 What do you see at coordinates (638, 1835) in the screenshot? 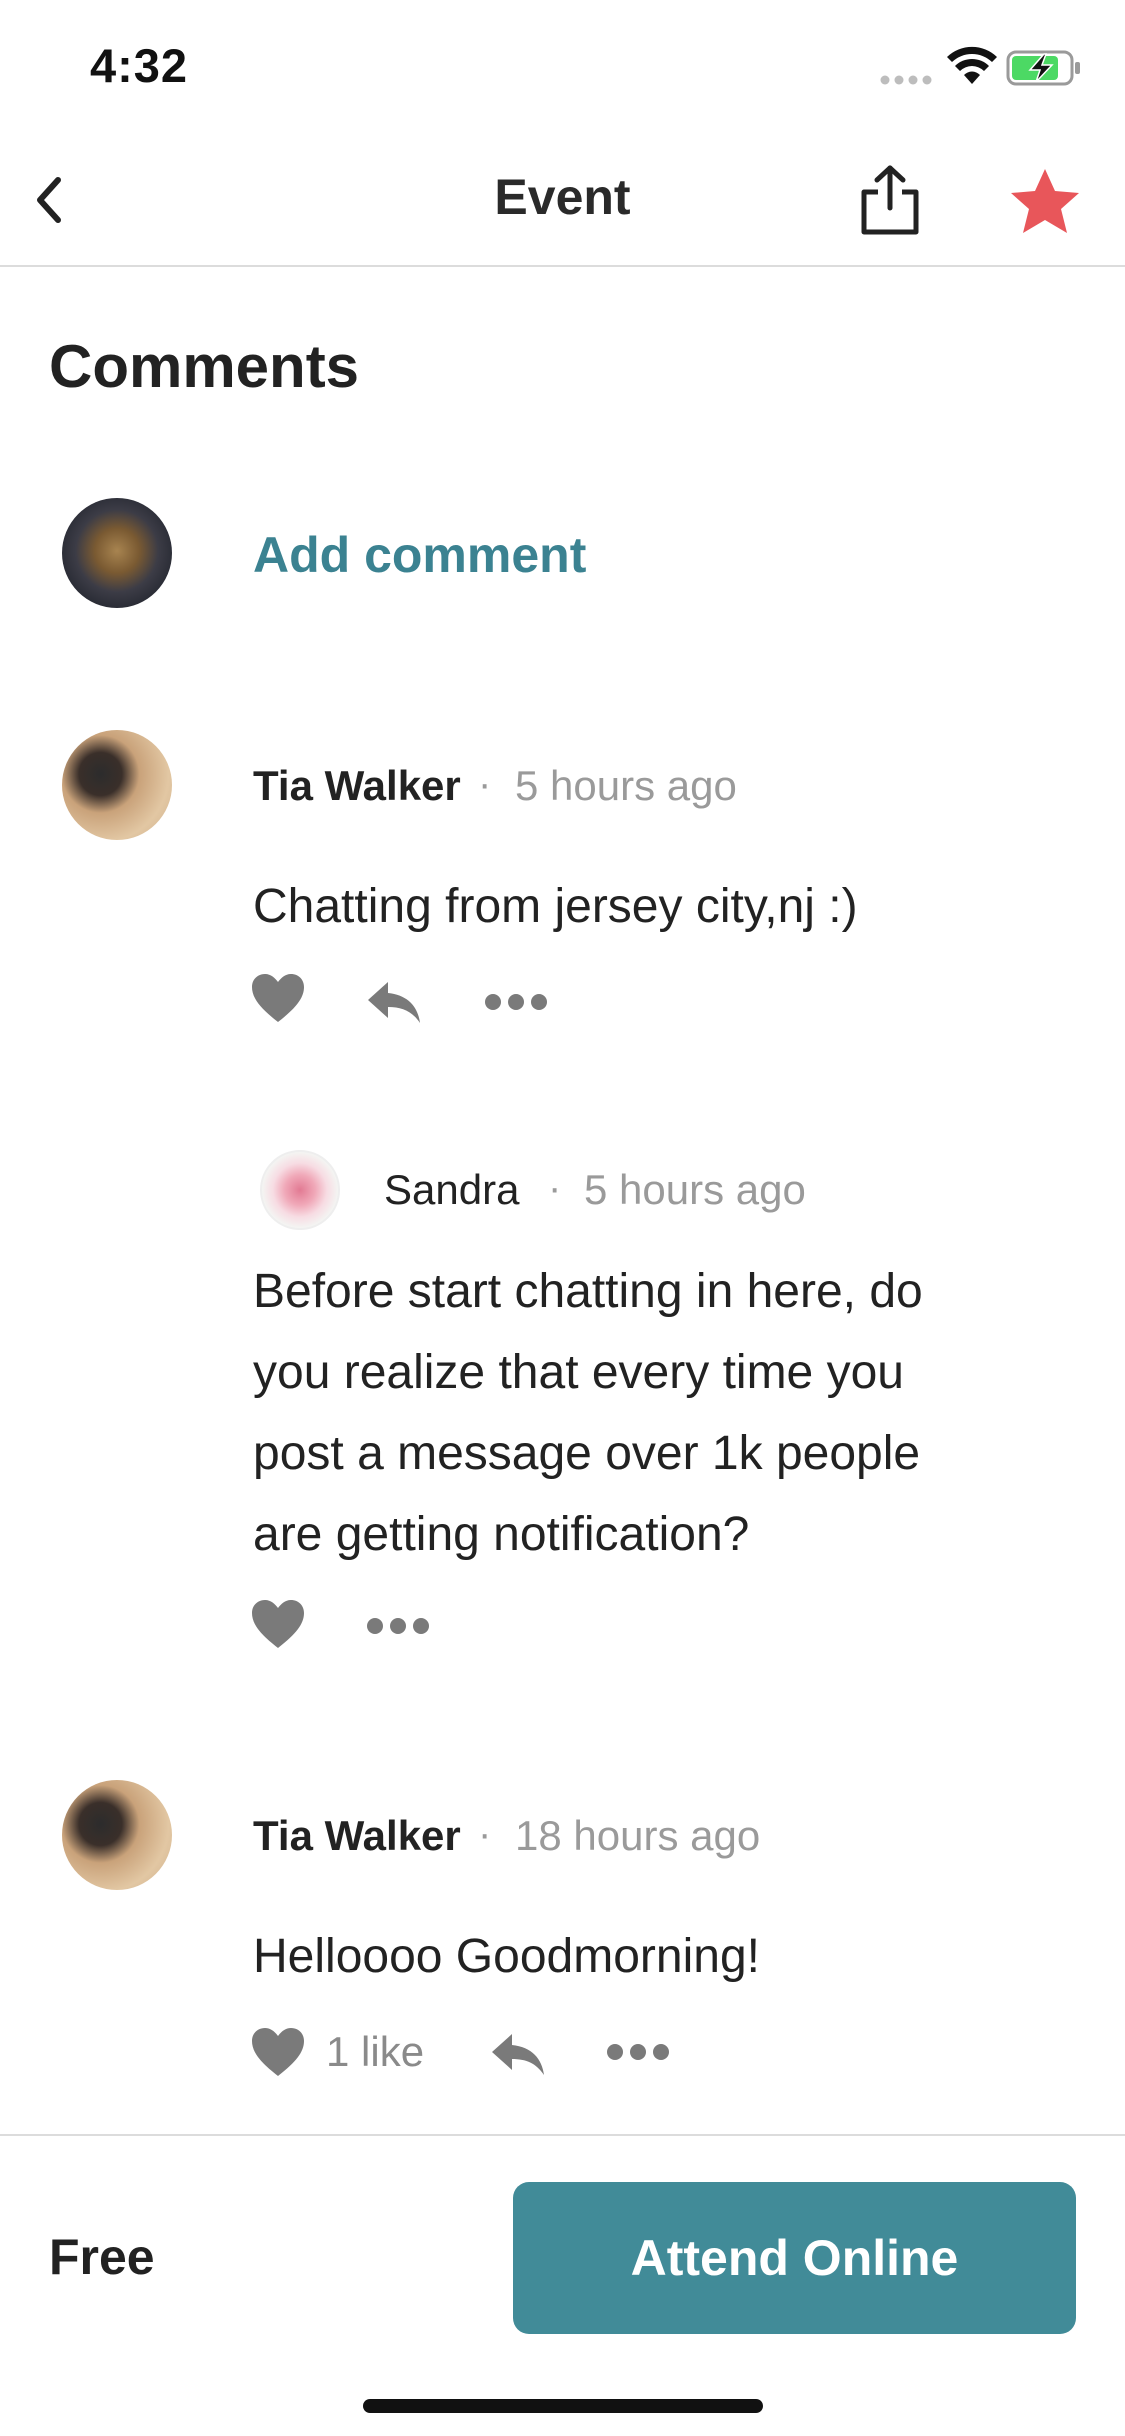
I see `comment-time: 18 hours ago` at bounding box center [638, 1835].